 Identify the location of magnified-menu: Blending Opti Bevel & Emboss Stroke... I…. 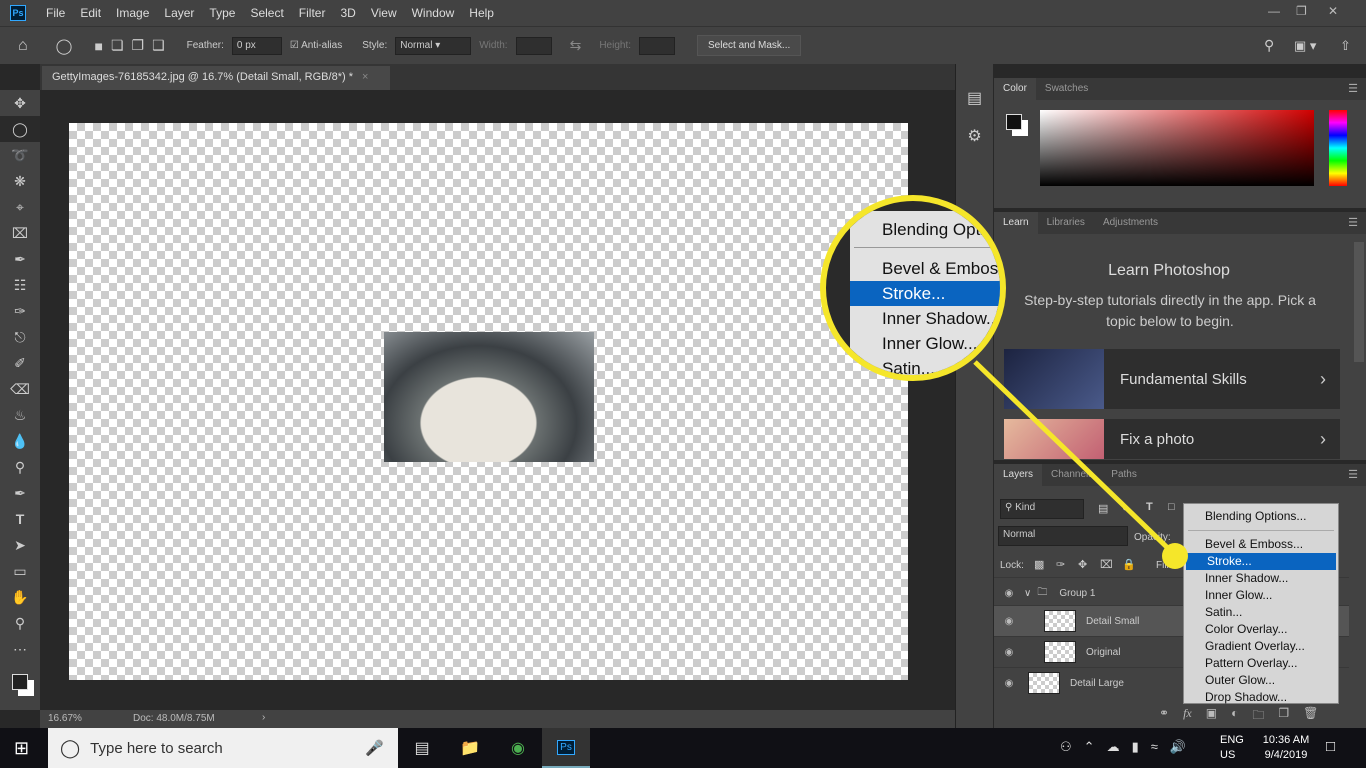
(928, 293).